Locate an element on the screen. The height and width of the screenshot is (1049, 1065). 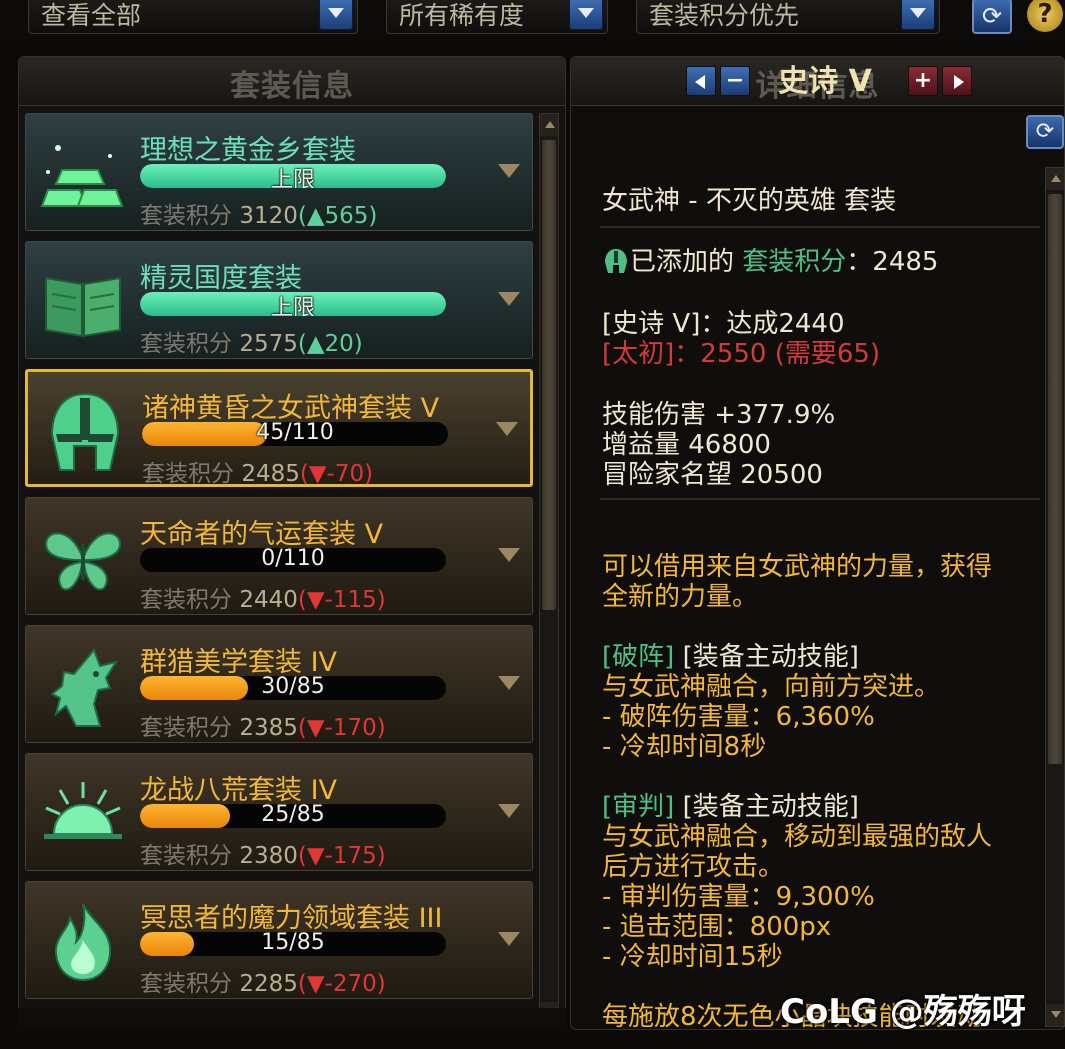
progress-text: 30/85 is located at coordinates (293, 687).